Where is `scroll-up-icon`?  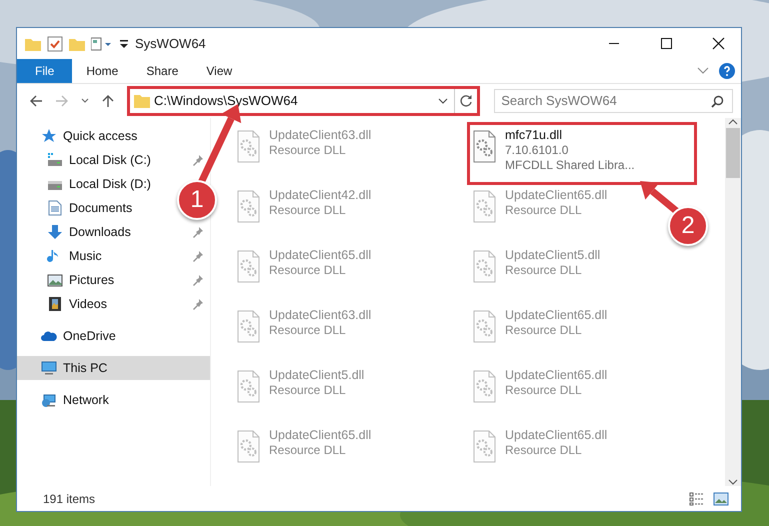 scroll-up-icon is located at coordinates (733, 122).